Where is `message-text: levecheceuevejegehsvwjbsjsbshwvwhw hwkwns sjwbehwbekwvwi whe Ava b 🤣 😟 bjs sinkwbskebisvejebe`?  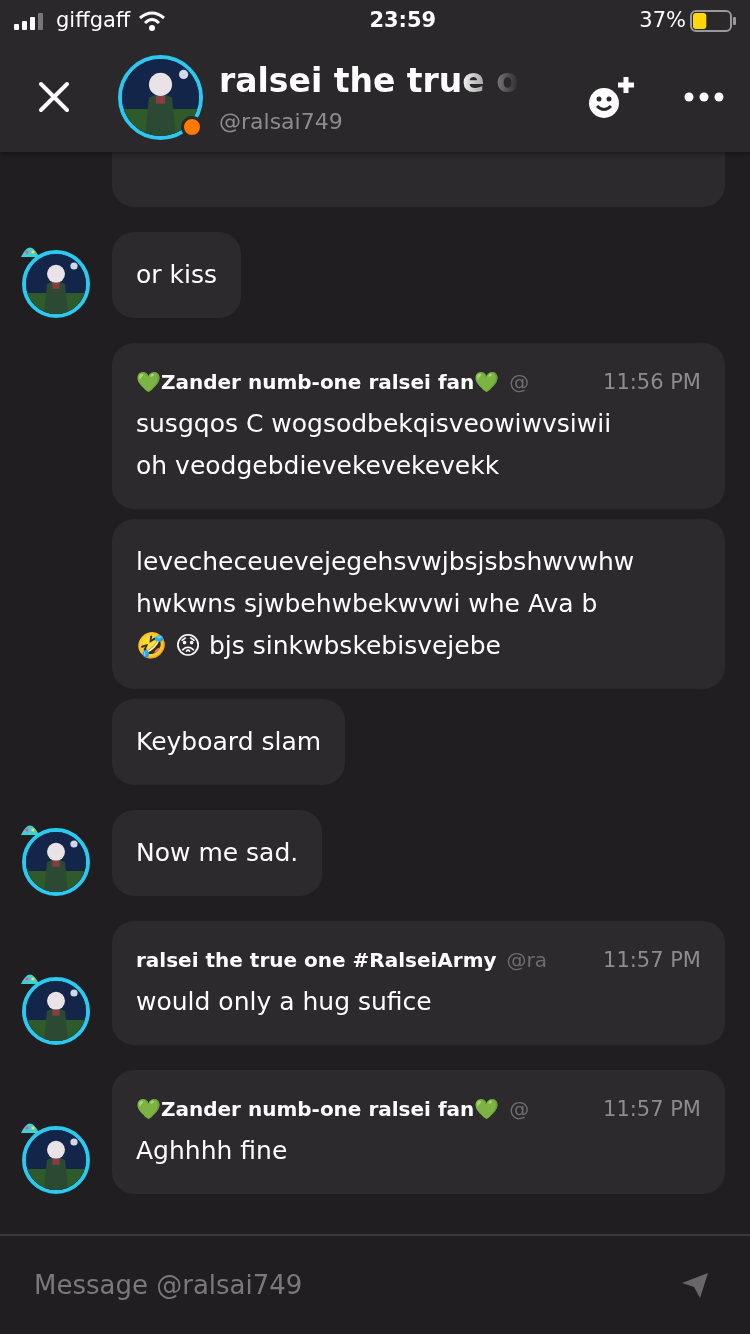
message-text: levecheceuevejegehsvwjbsjsbshwvwhw hwkwns sjwbehwbekwvwi whe Ava b 🤣 😟 bjs sinkwbskebisvejebe is located at coordinates (386, 604).